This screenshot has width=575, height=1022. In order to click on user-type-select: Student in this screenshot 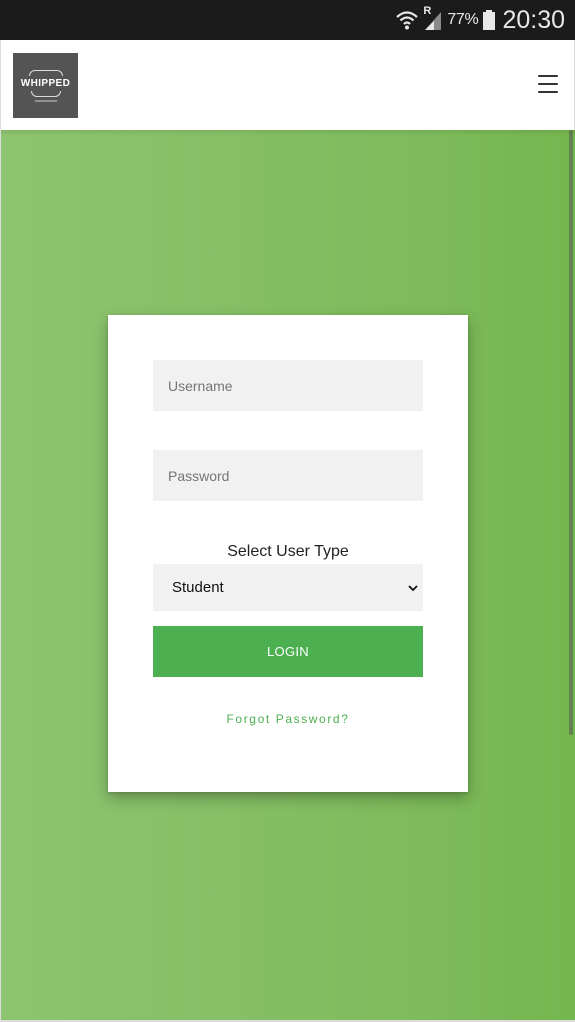, I will do `click(288, 587)`.